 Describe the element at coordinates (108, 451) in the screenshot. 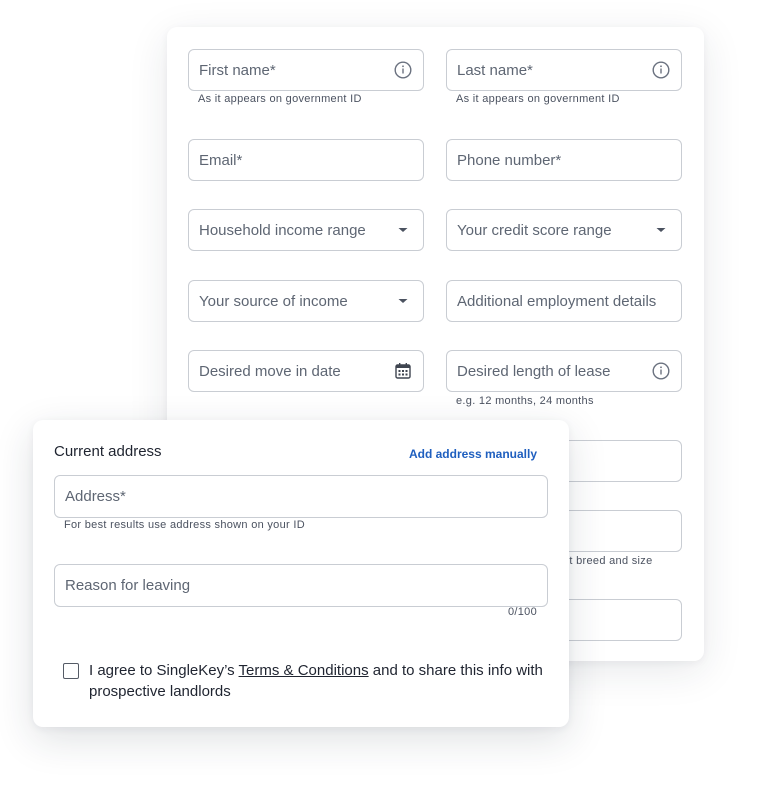

I see `current-address-title: Current address` at that location.